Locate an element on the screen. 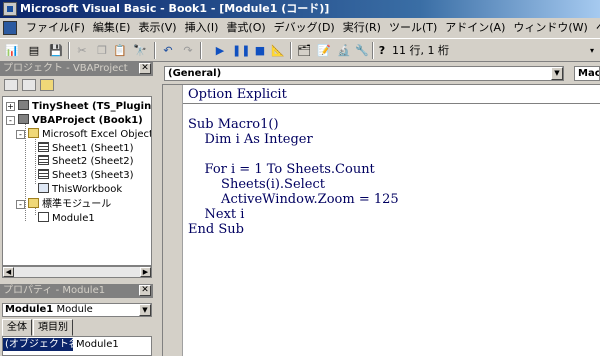  view-object-icon is located at coordinates (29, 85).